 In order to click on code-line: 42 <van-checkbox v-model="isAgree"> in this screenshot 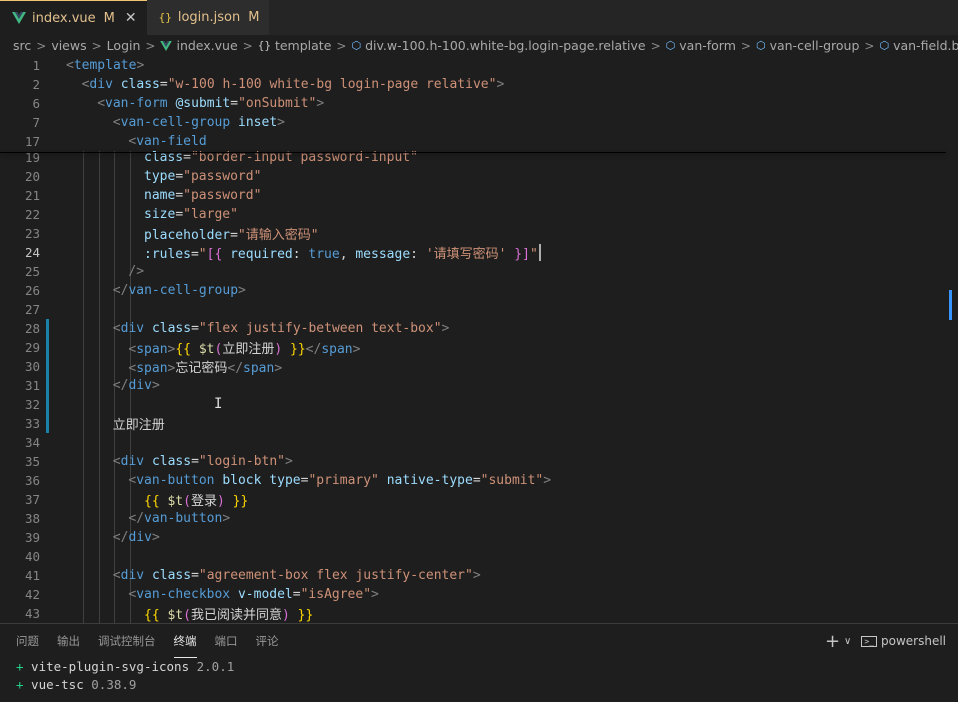, I will do `click(479, 594)`.